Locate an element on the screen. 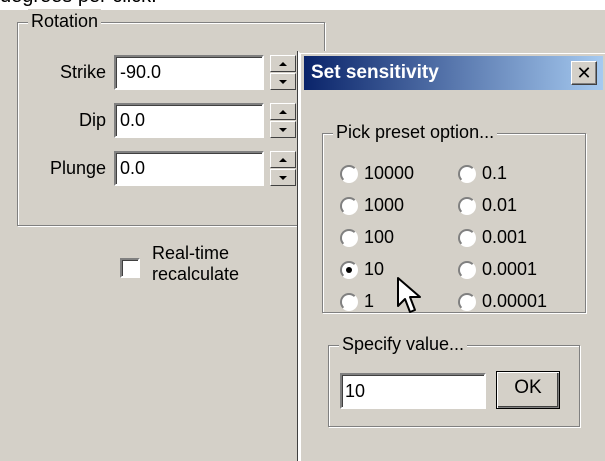  dip-up-button is located at coordinates (283, 111).